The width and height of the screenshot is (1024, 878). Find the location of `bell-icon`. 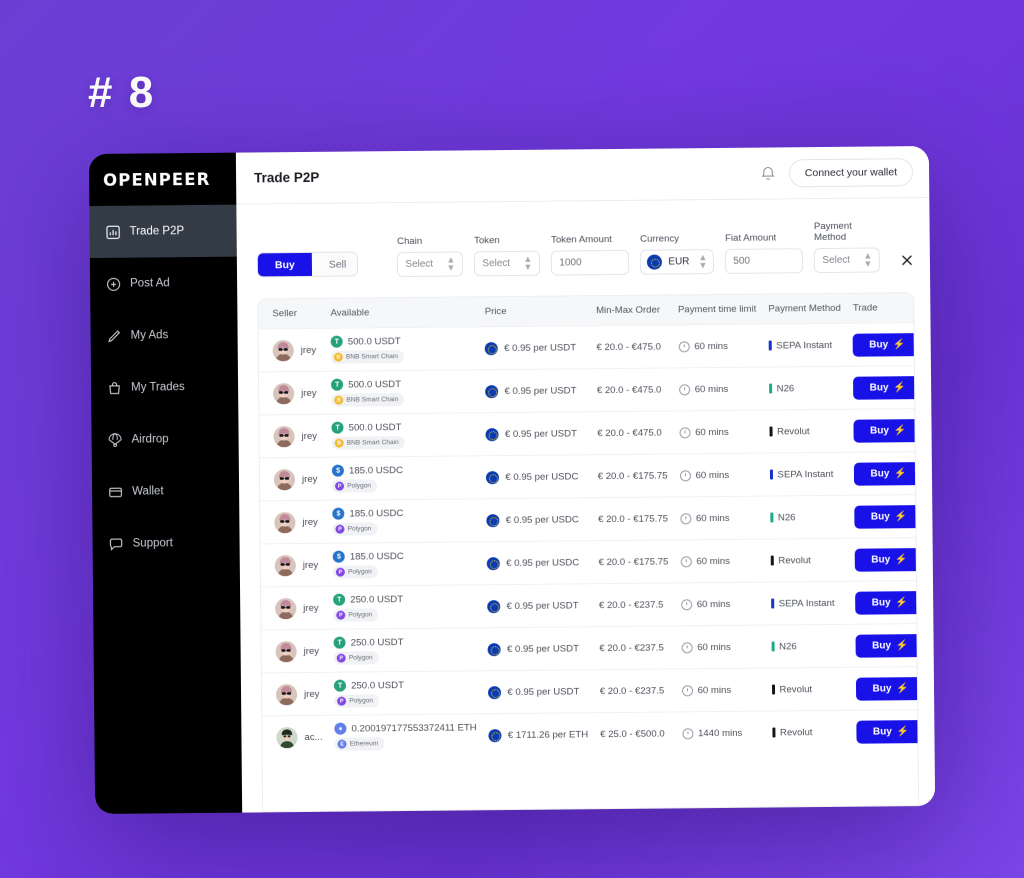

bell-icon is located at coordinates (768, 173).